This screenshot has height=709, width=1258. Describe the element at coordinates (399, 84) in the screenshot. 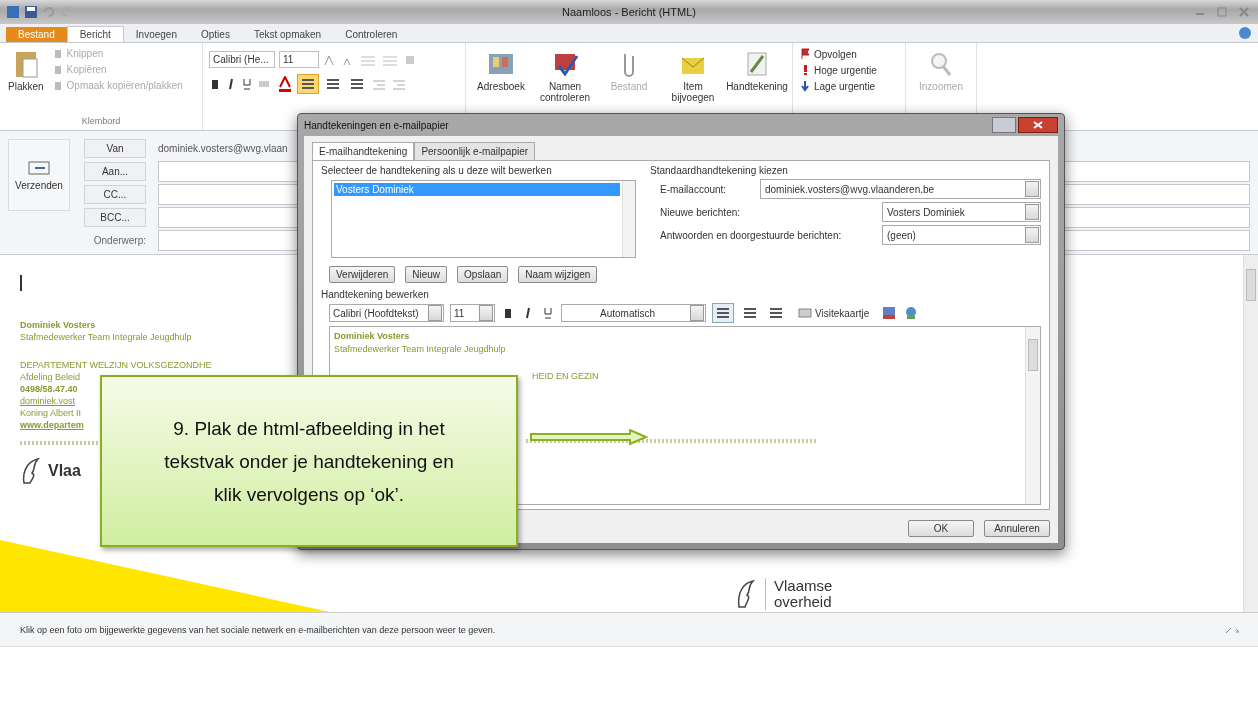

I see `indent-icon` at that location.